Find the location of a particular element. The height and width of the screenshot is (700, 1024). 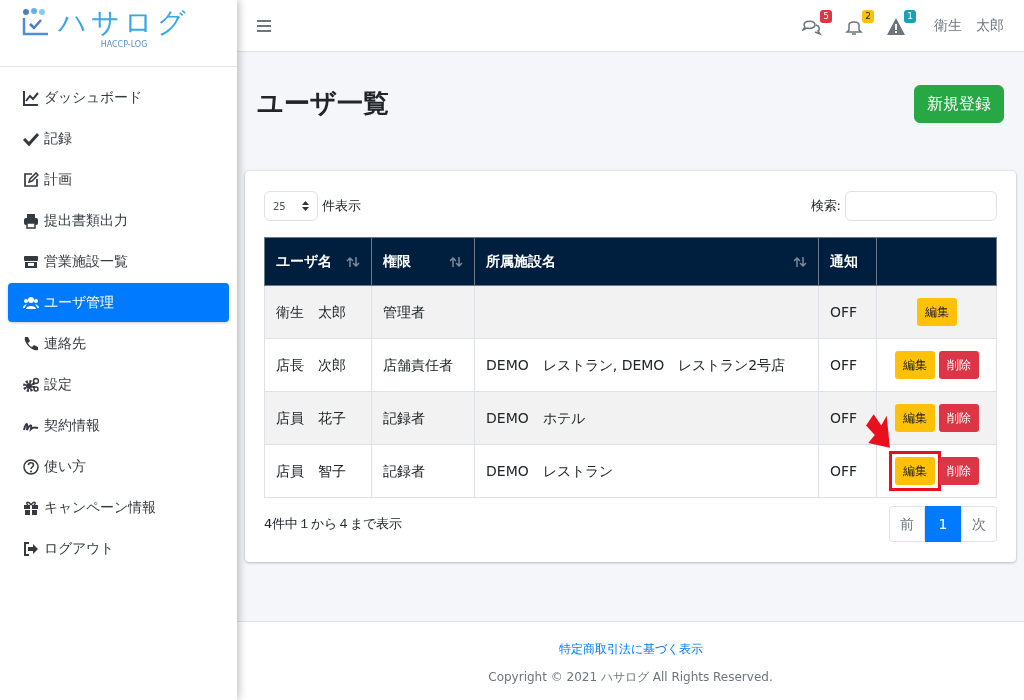

column-header: 権限 is located at coordinates (423, 261).